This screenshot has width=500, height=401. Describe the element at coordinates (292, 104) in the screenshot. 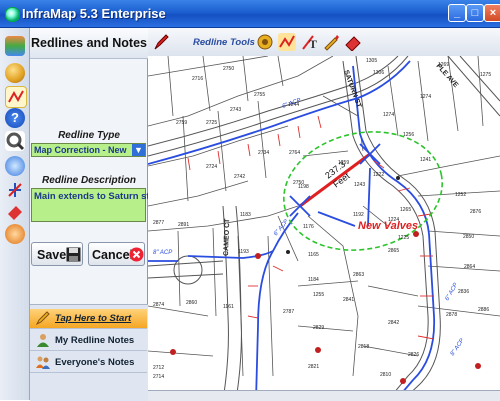

I see `pipe-label: 6" ACP` at that location.